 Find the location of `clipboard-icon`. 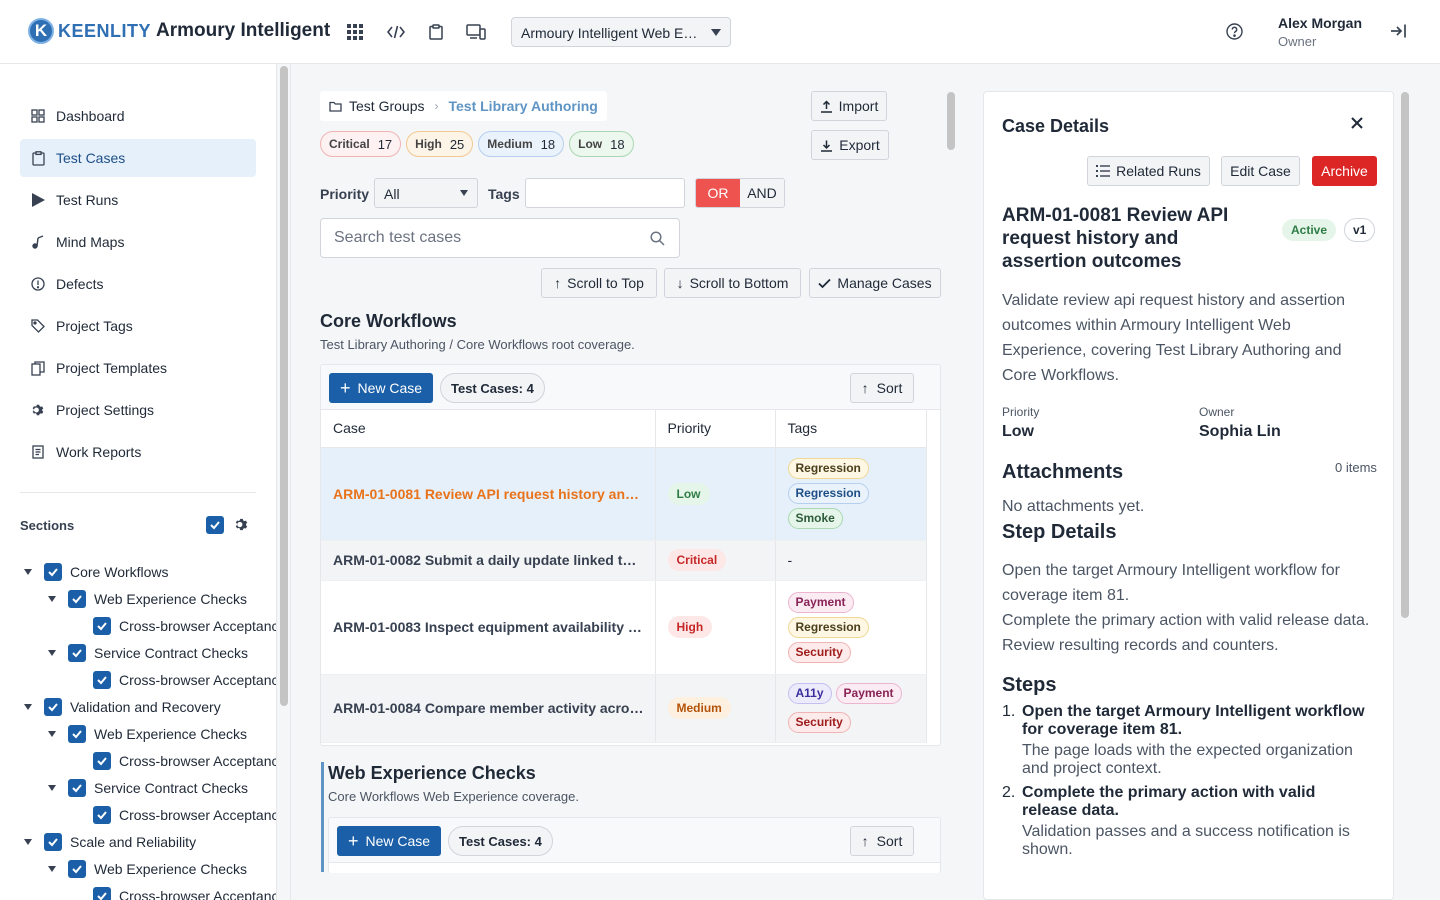

clipboard-icon is located at coordinates (436, 32).